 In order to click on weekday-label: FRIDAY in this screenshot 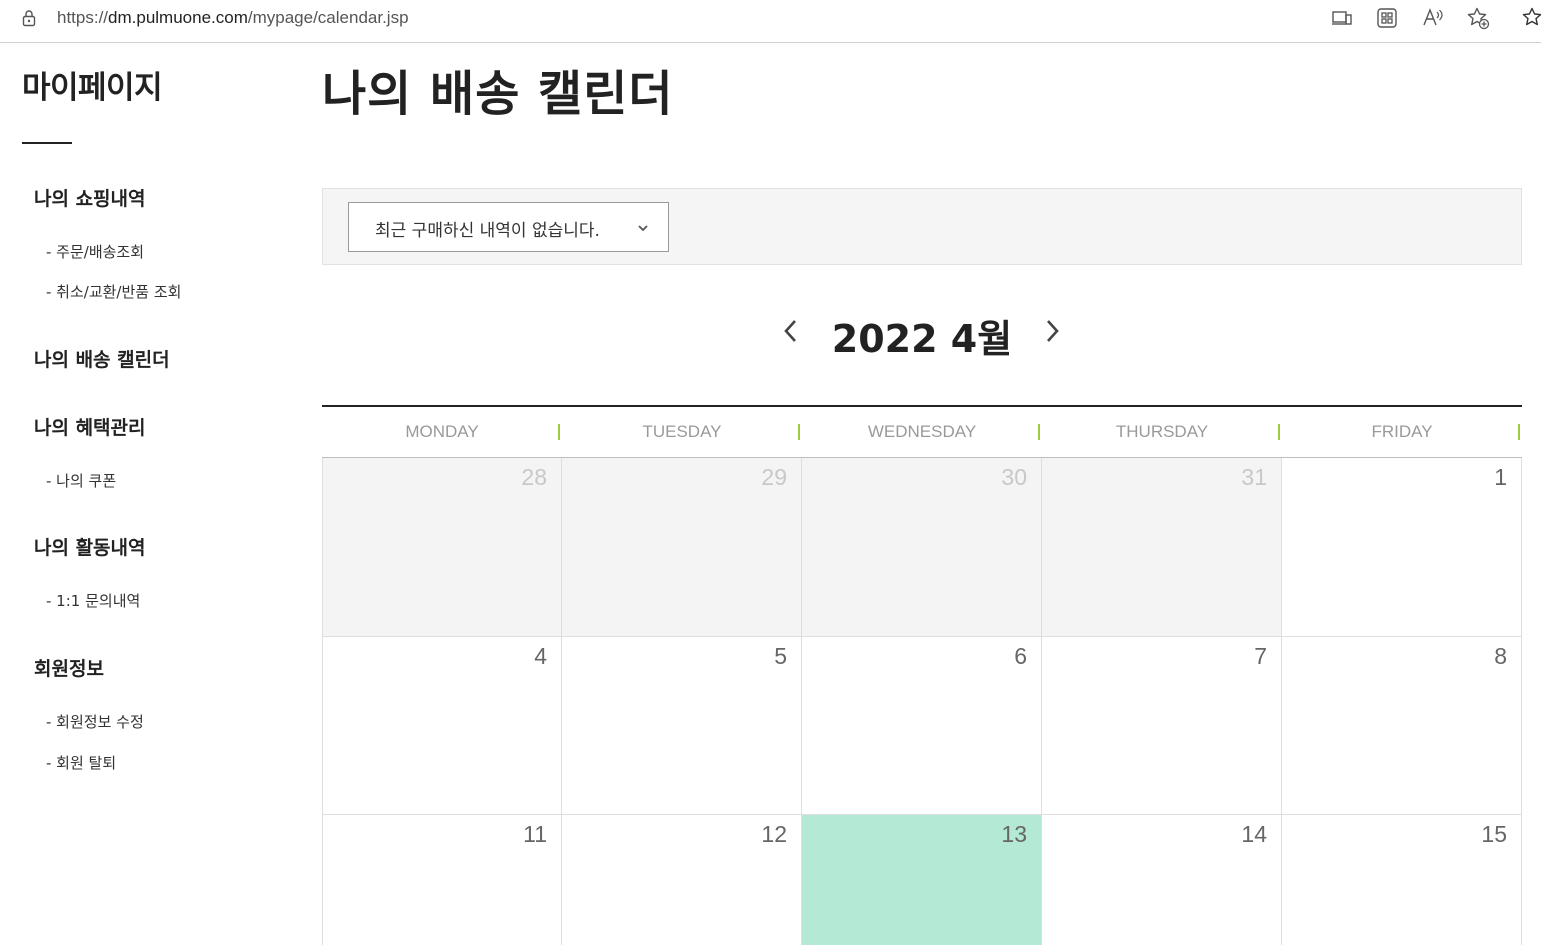, I will do `click(1402, 431)`.